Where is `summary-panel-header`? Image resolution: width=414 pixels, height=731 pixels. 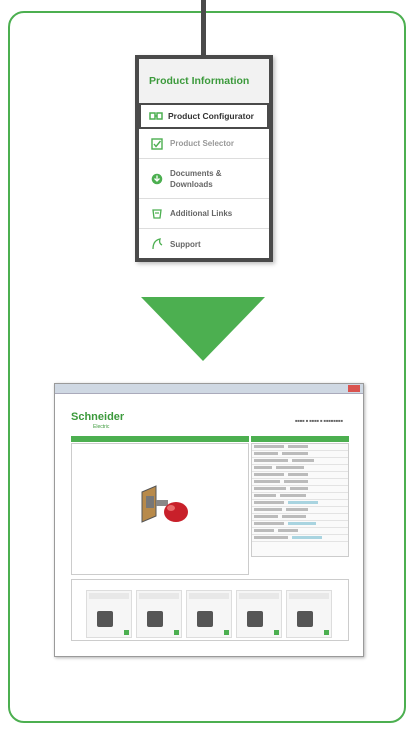
summary-panel-header is located at coordinates (300, 439).